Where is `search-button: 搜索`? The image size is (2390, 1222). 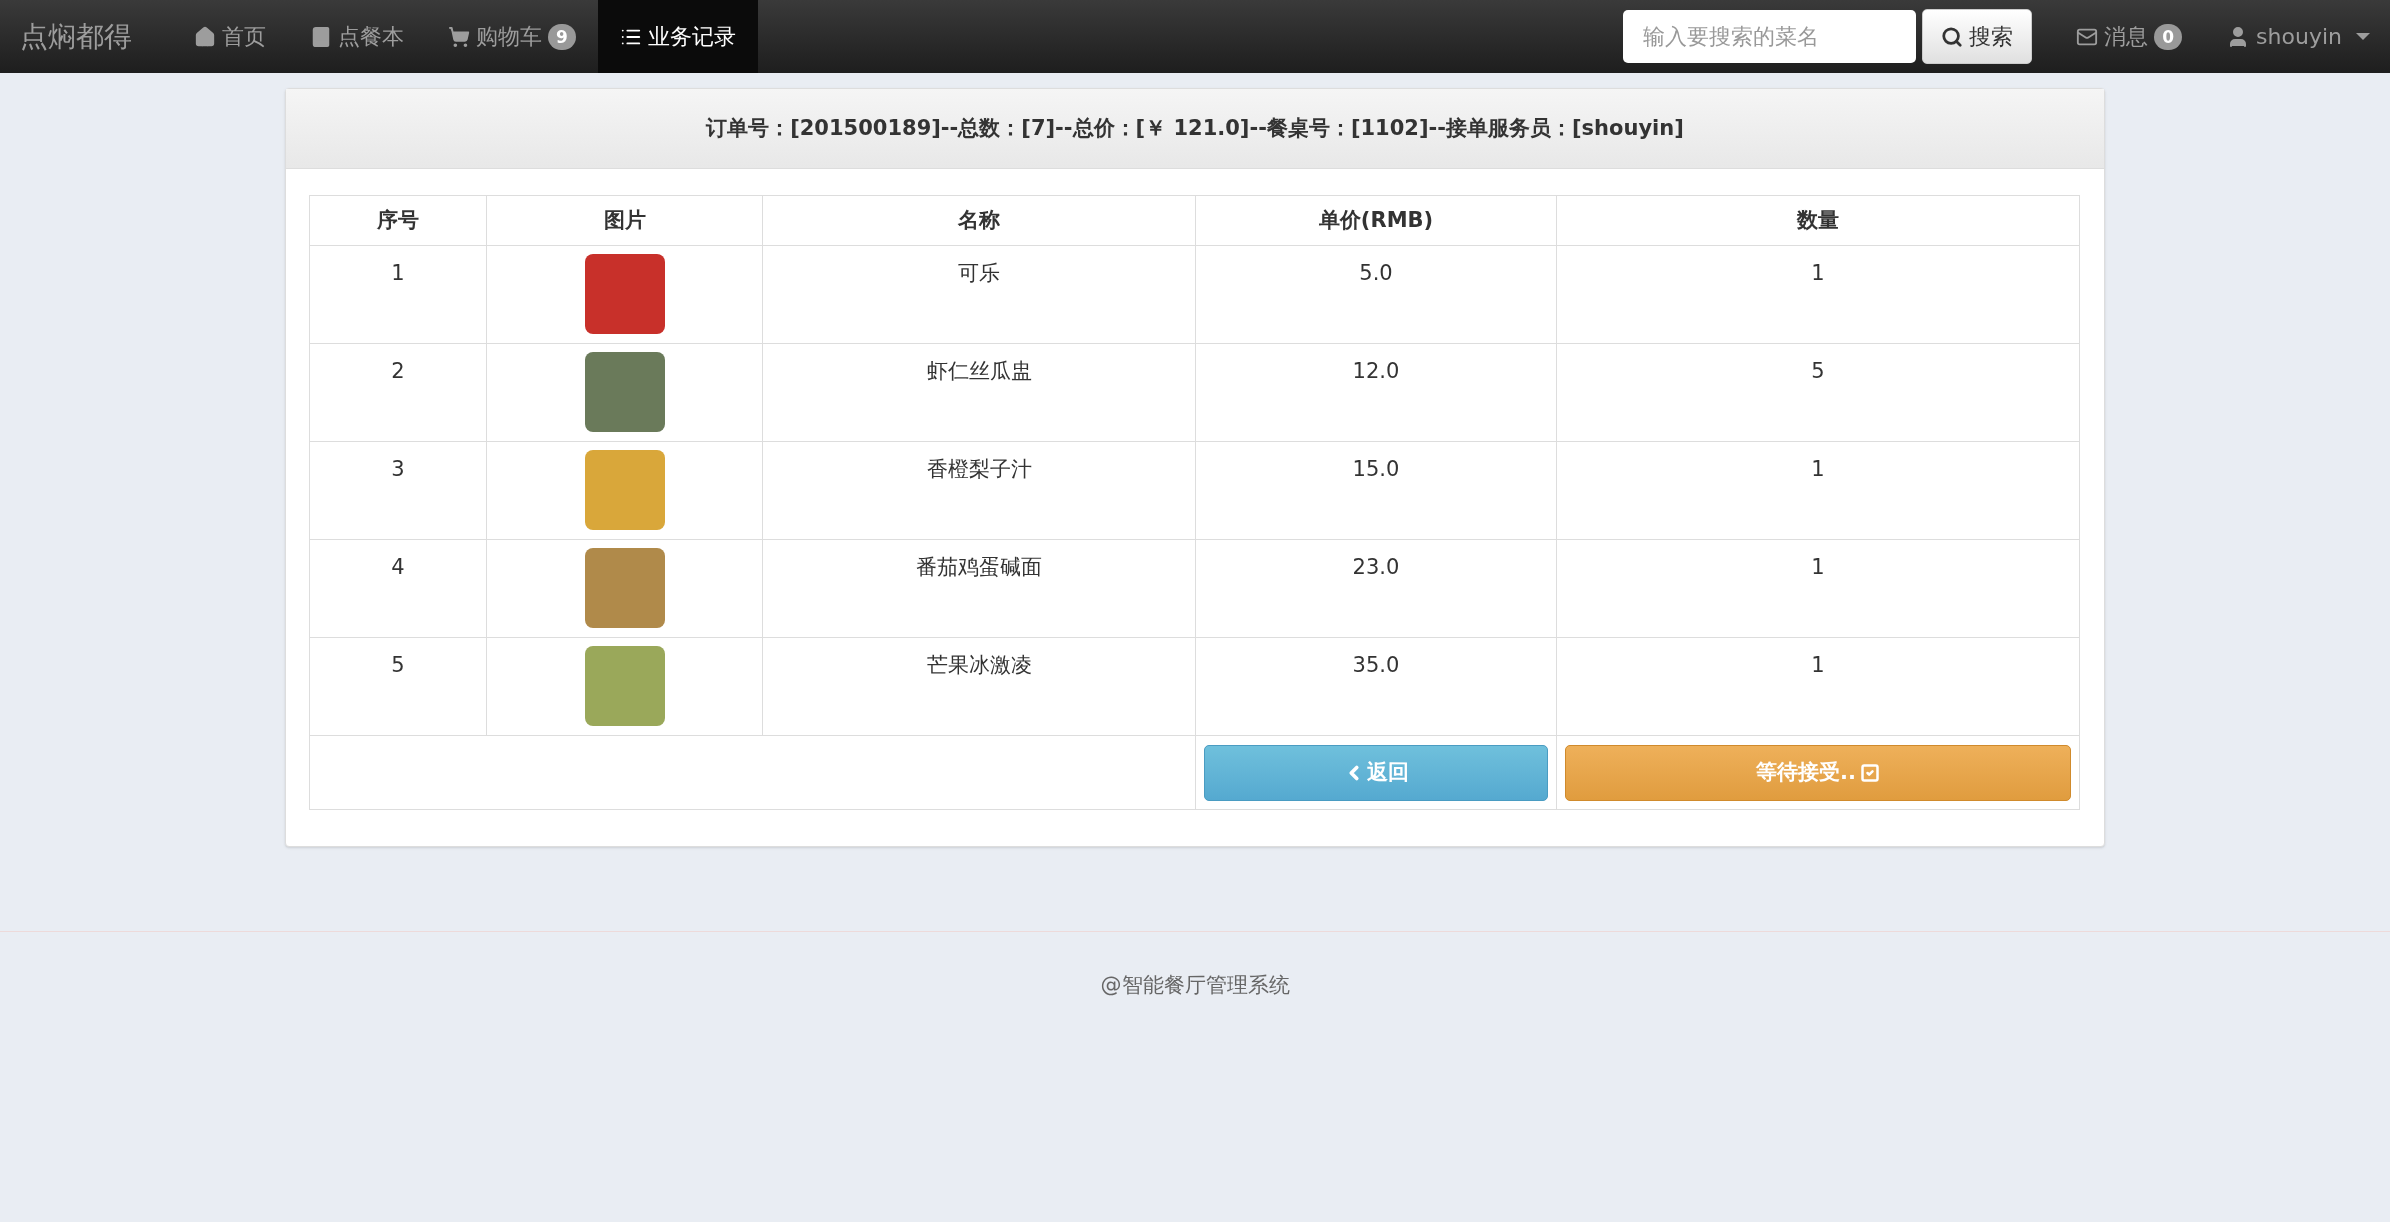
search-button: 搜索 is located at coordinates (1977, 36).